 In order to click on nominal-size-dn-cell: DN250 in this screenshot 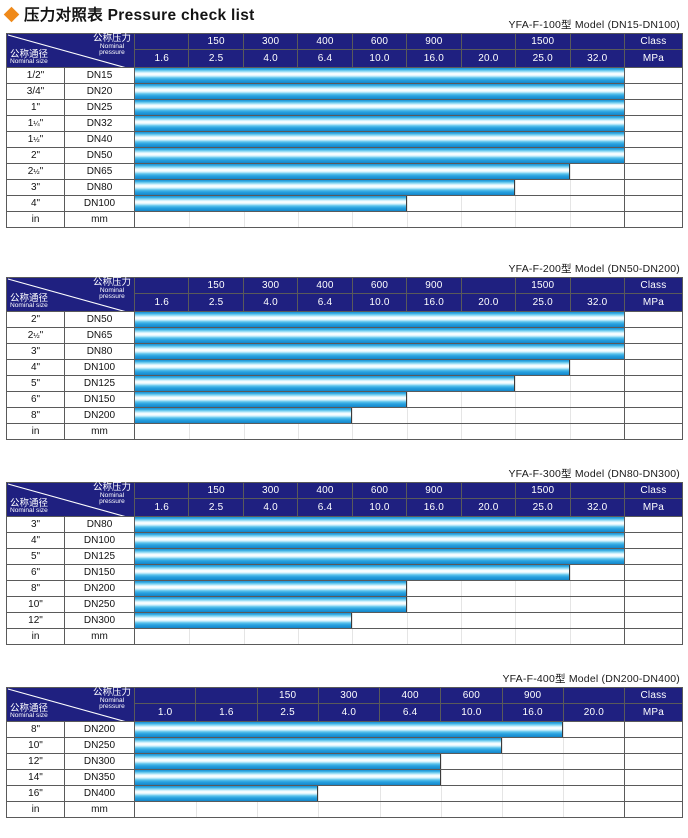, I will do `click(99, 745)`.